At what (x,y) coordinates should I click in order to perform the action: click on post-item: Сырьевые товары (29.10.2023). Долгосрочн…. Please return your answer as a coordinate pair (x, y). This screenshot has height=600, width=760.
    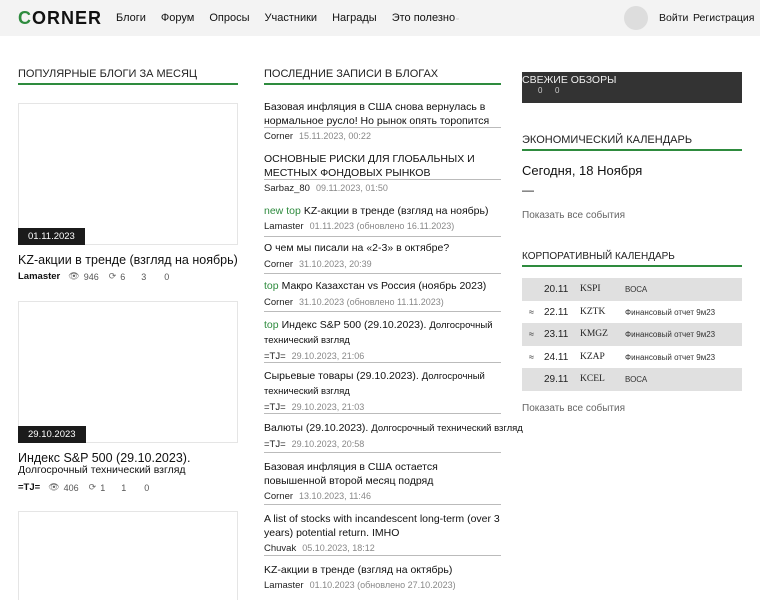
    Looking at the image, I should click on (382, 391).